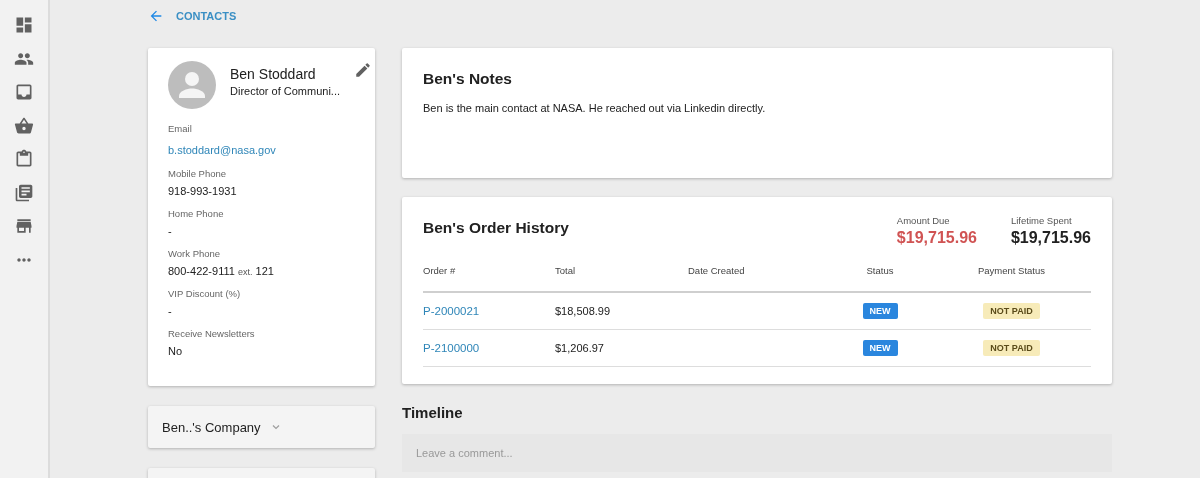 This screenshot has width=1200, height=478. What do you see at coordinates (363, 70) in the screenshot?
I see `pencil-icon` at bounding box center [363, 70].